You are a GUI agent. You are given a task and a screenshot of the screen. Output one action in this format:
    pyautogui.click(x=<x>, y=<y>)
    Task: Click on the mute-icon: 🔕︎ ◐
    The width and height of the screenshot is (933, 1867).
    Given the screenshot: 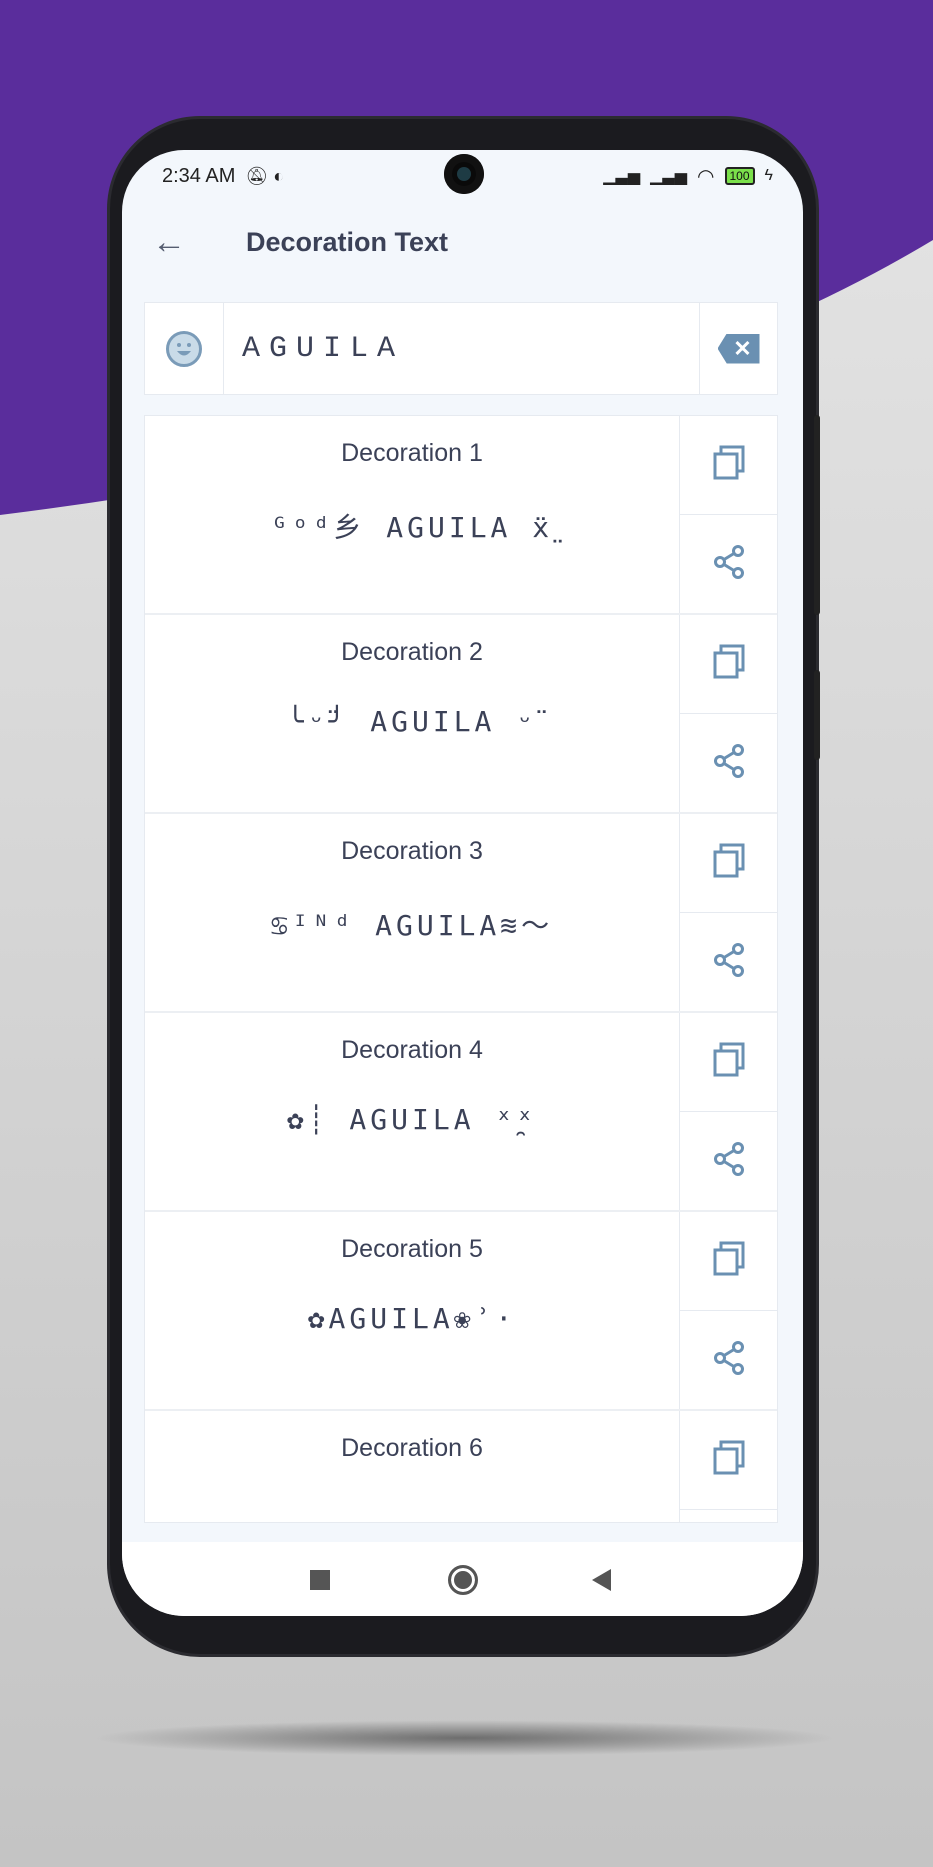 What is the action you would take?
    pyautogui.click(x=265, y=175)
    